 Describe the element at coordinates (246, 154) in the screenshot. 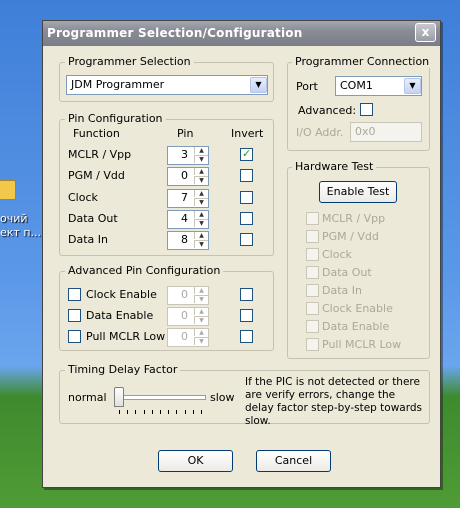

I see `invert-checkbox-mclr` at that location.